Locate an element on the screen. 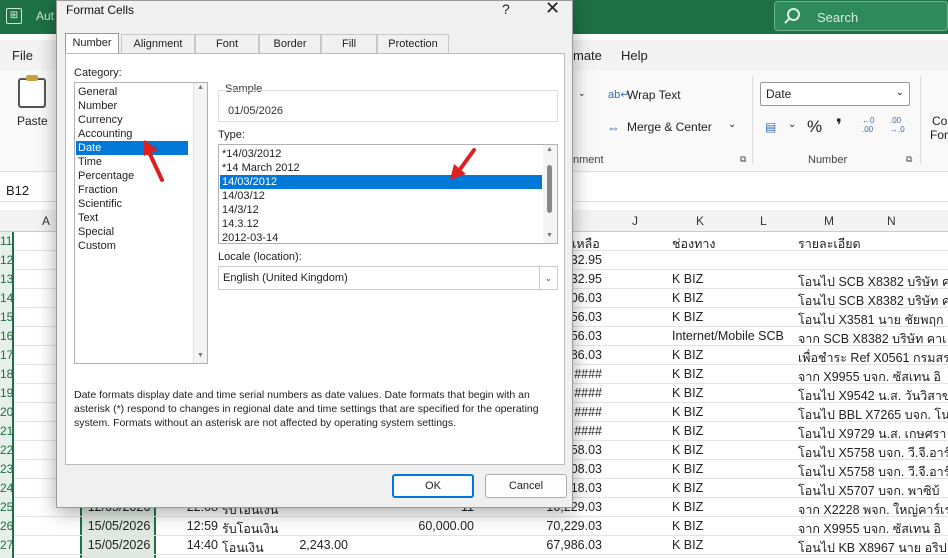 Image resolution: width=948 pixels, height=558 pixels. menu-help: Help is located at coordinates (634, 55).